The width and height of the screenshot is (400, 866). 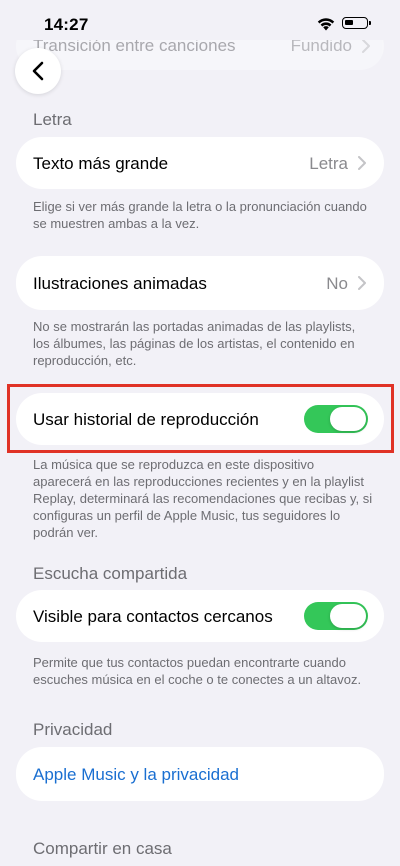 What do you see at coordinates (348, 616) in the screenshot?
I see `toggle-knob` at bounding box center [348, 616].